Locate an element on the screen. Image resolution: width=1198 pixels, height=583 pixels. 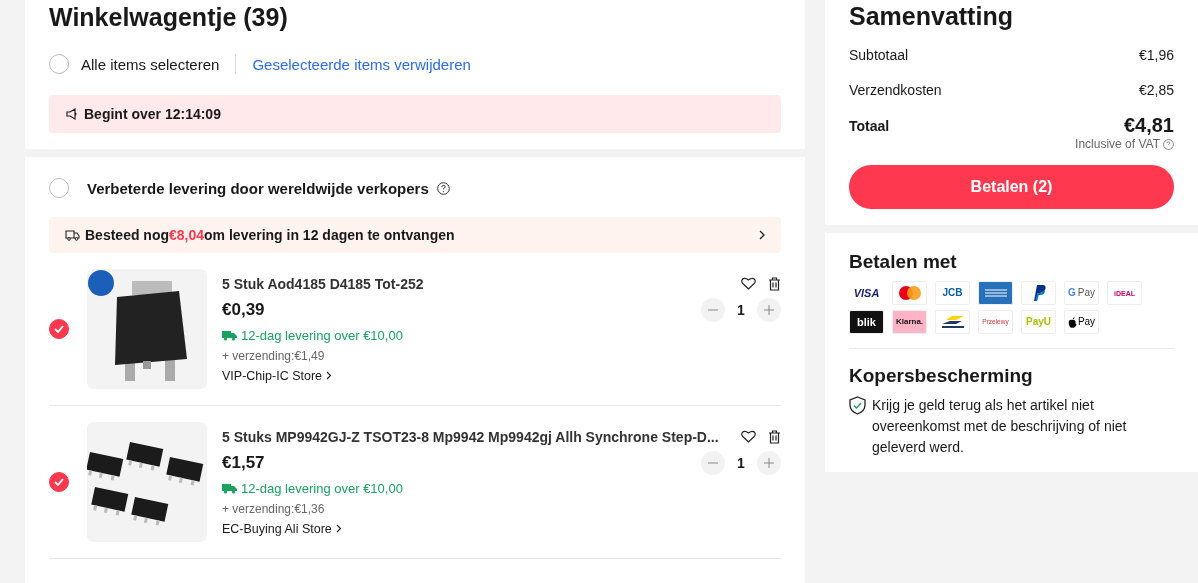
delete-selected-link: Geselecteerde items verwijderen is located at coordinates (361, 64).